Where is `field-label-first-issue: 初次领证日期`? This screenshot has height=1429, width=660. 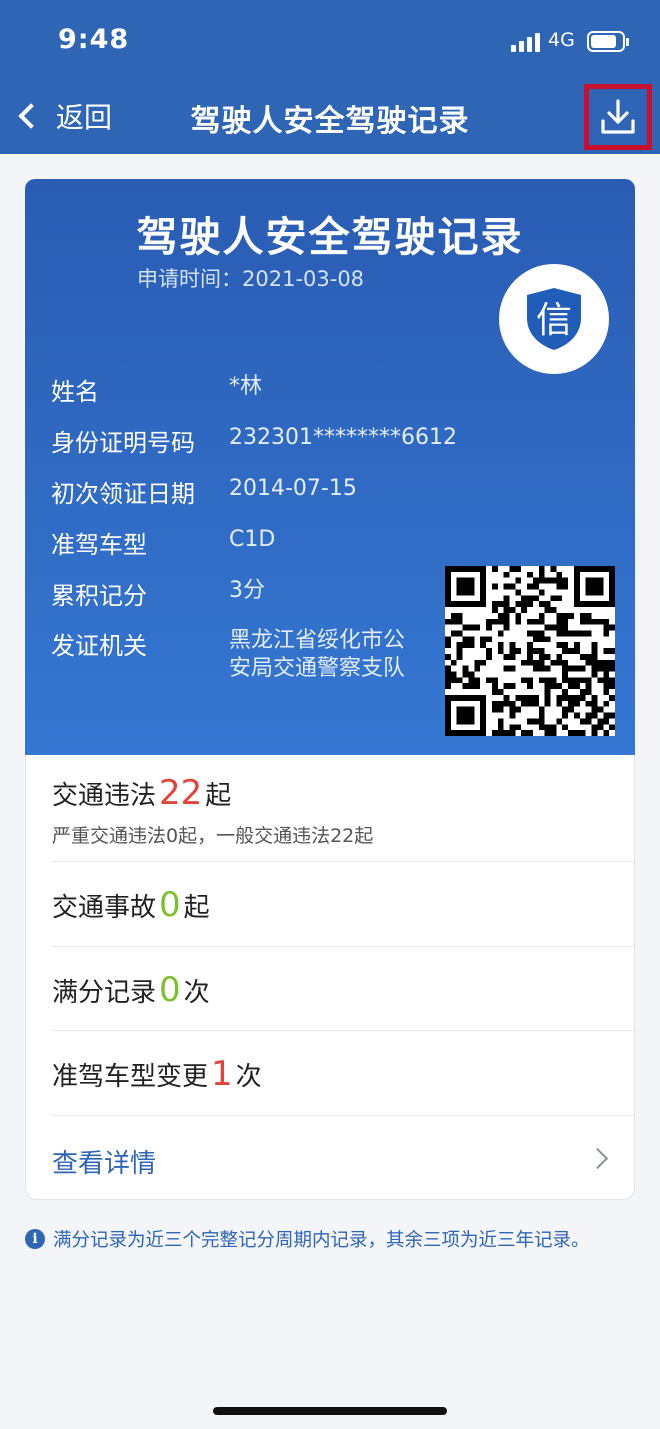
field-label-first-issue: 初次领证日期 is located at coordinates (123, 494).